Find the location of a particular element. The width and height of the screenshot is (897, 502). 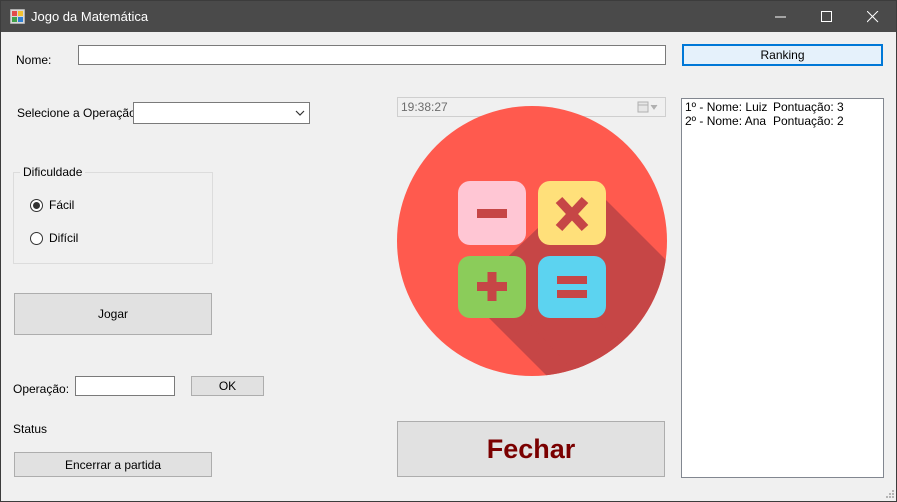

maximize-button is located at coordinates (827, 16).